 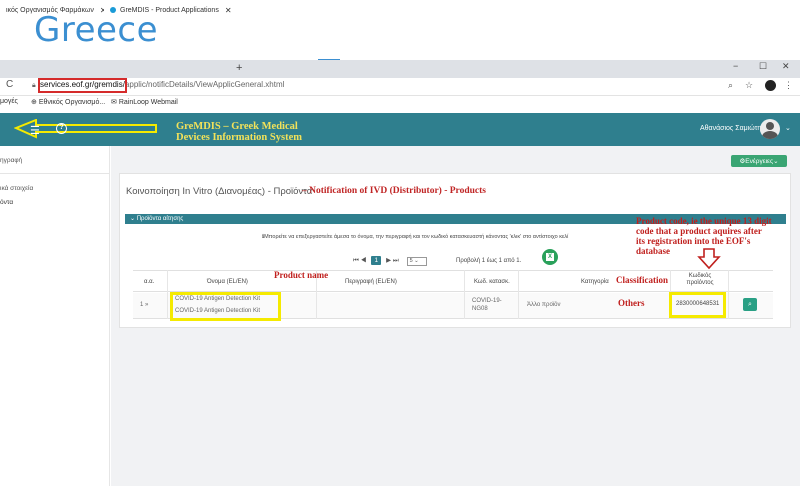 What do you see at coordinates (735, 66) in the screenshot?
I see `minimize-button: −` at bounding box center [735, 66].